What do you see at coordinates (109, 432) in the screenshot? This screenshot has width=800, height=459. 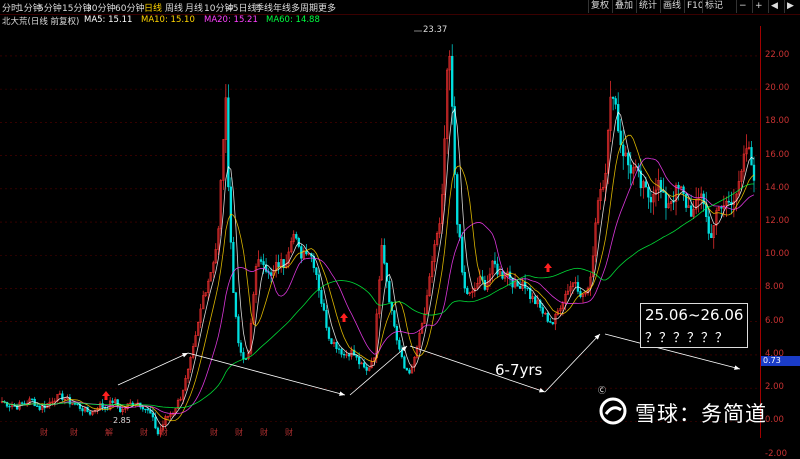 I see `event-marker-2: 解` at bounding box center [109, 432].